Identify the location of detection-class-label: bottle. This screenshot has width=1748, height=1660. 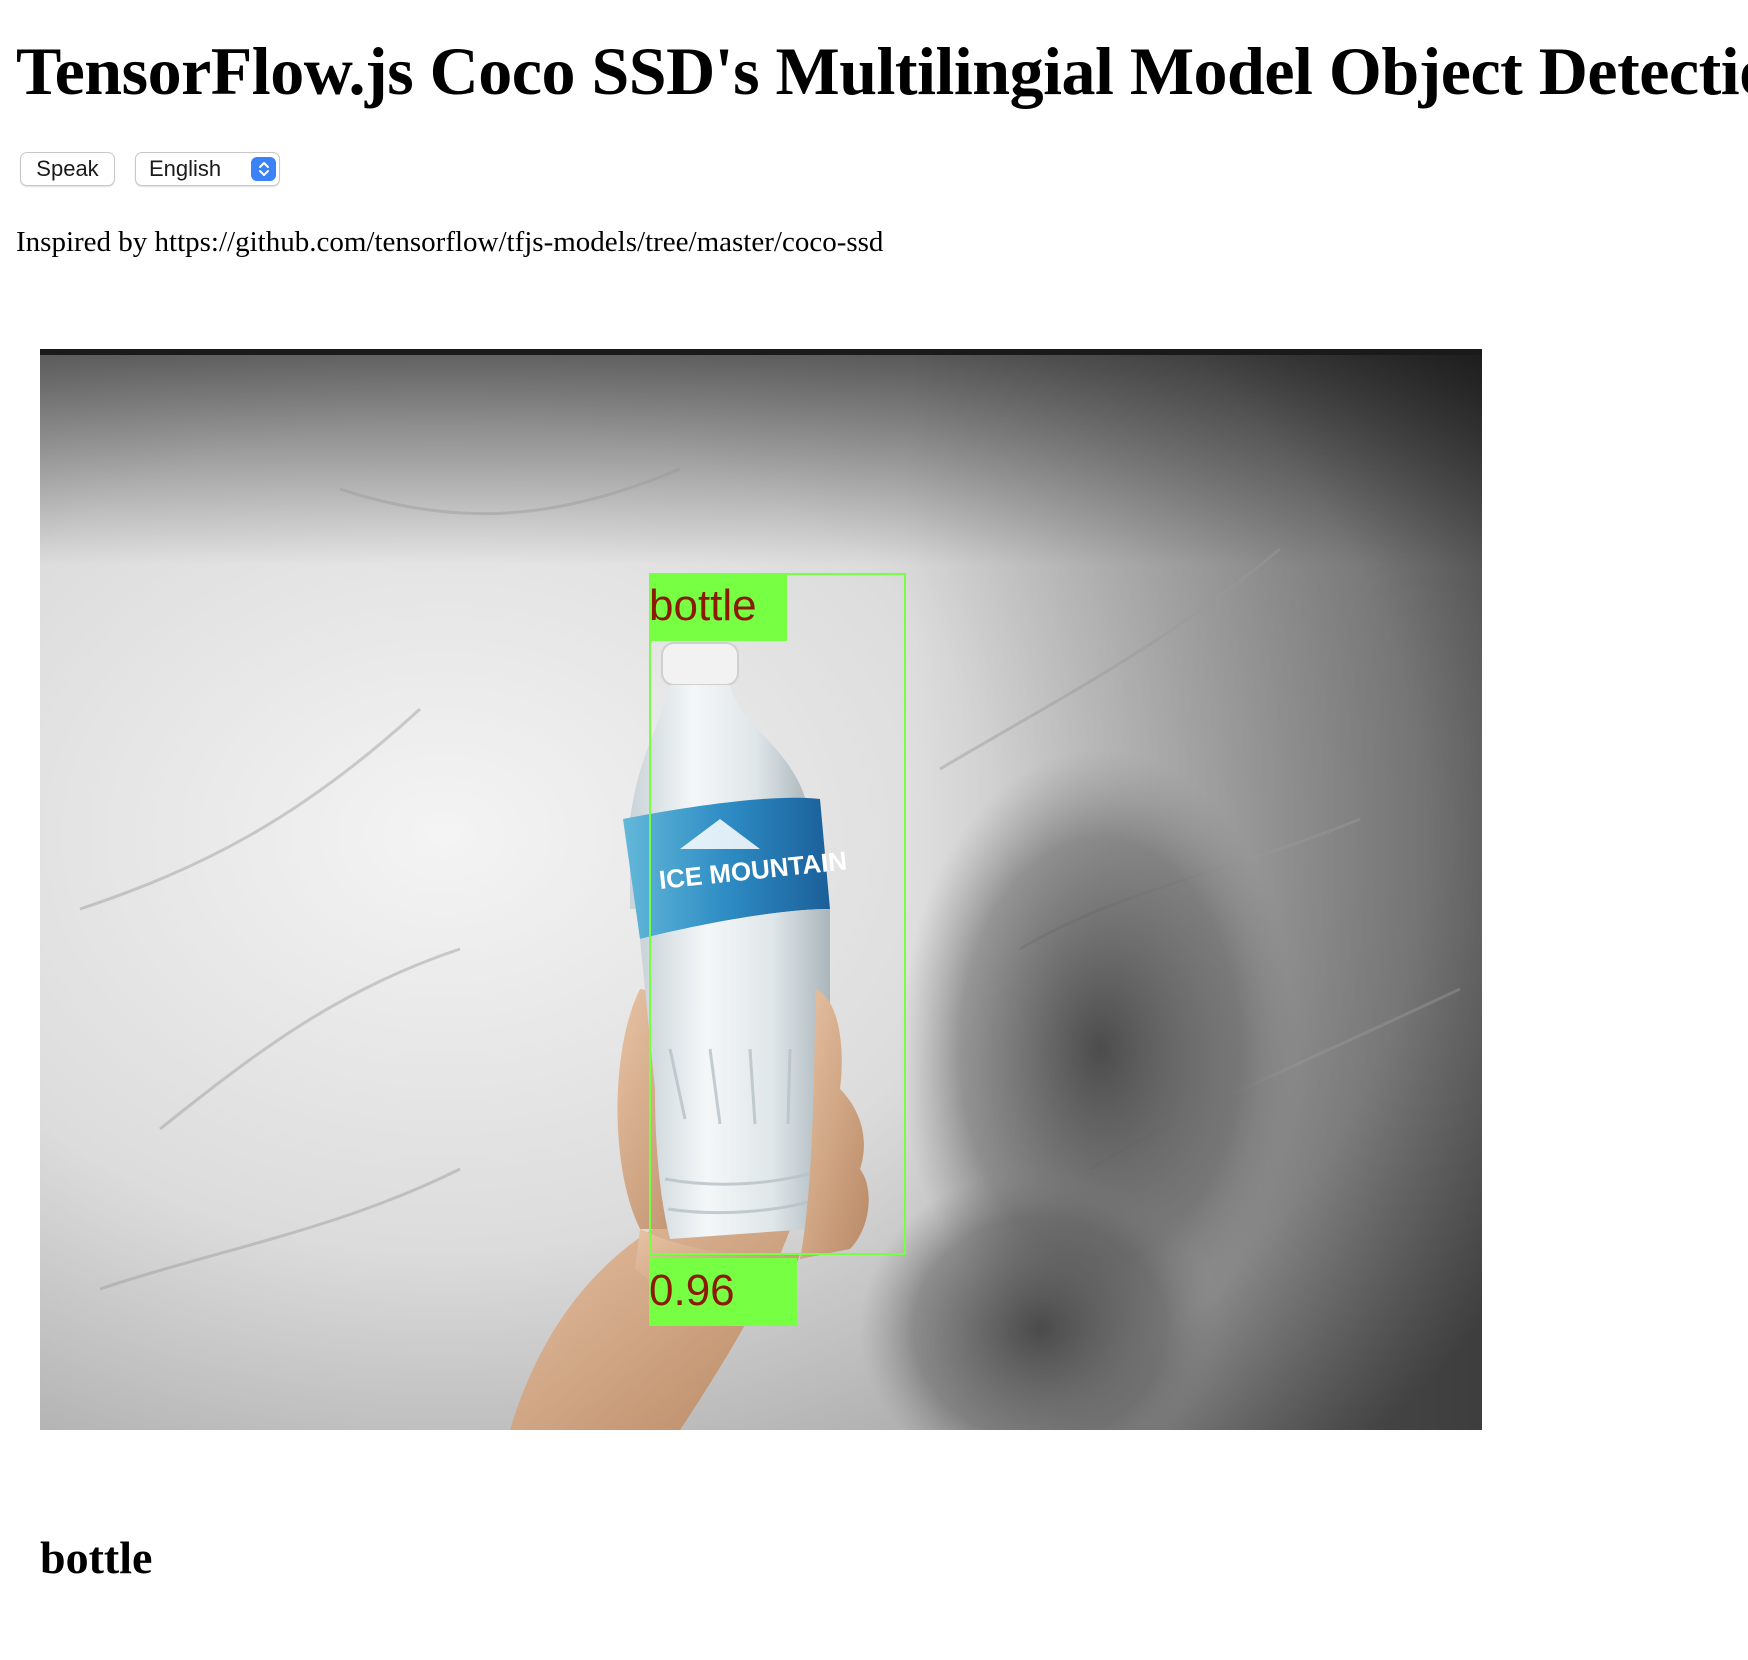
(718, 607).